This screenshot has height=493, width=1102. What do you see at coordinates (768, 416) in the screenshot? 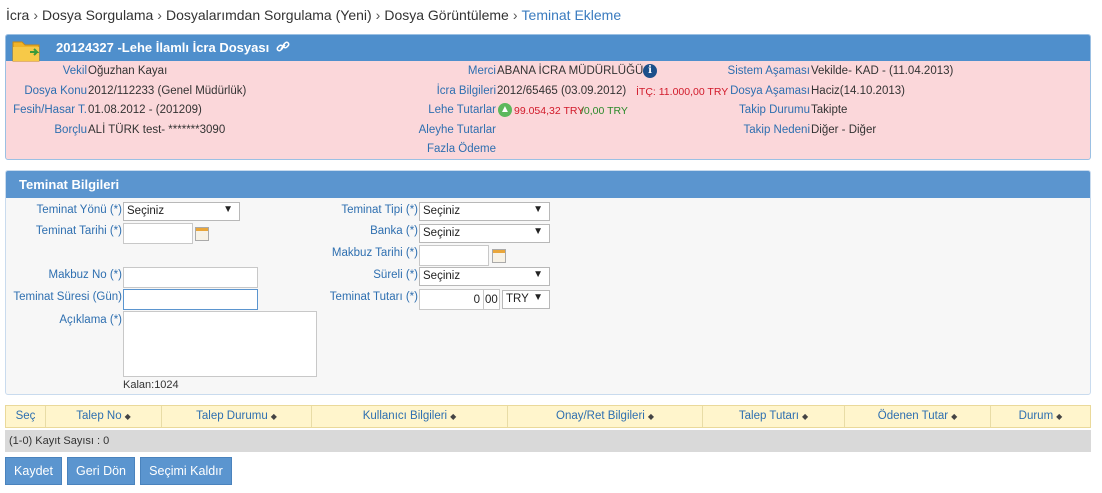
I see `column-talep-tutari-label: Talep Tutarı` at bounding box center [768, 416].